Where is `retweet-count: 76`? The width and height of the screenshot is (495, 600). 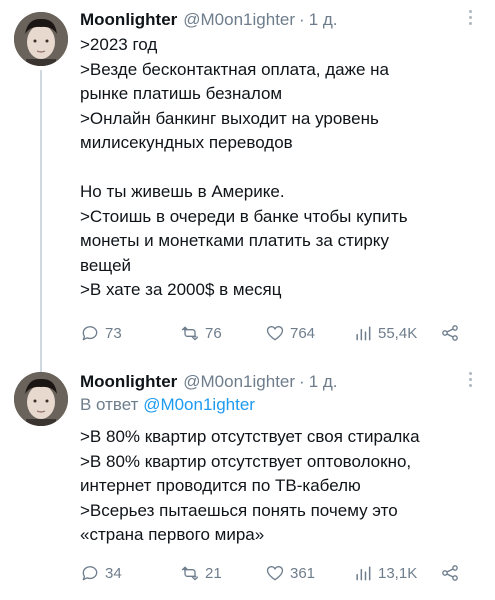
retweet-count: 76 is located at coordinates (213, 333).